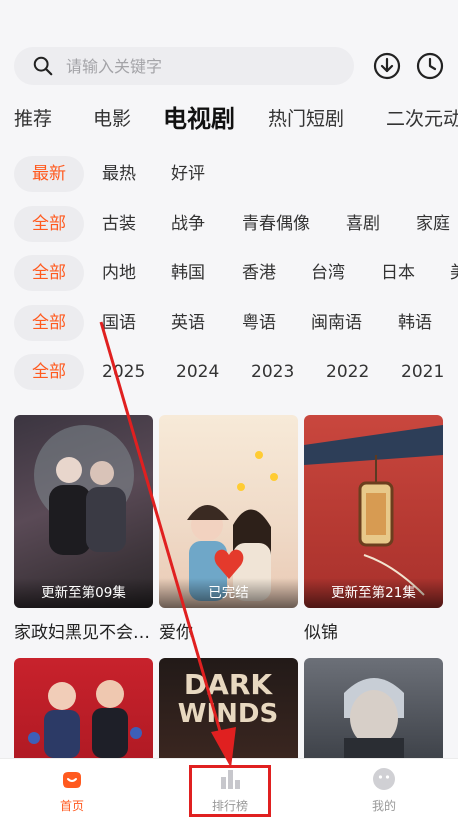 Image resolution: width=458 pixels, height=821 pixels. I want to click on filter-region-korea: 韩国, so click(188, 273).